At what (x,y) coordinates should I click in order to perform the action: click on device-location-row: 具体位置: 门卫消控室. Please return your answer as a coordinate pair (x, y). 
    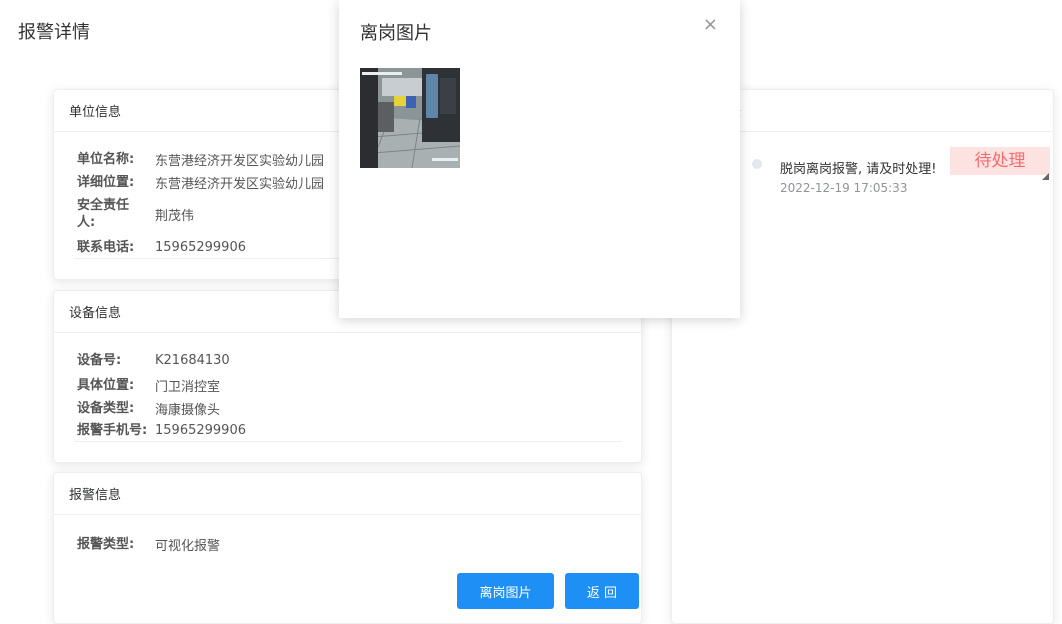
    Looking at the image, I should click on (148, 385).